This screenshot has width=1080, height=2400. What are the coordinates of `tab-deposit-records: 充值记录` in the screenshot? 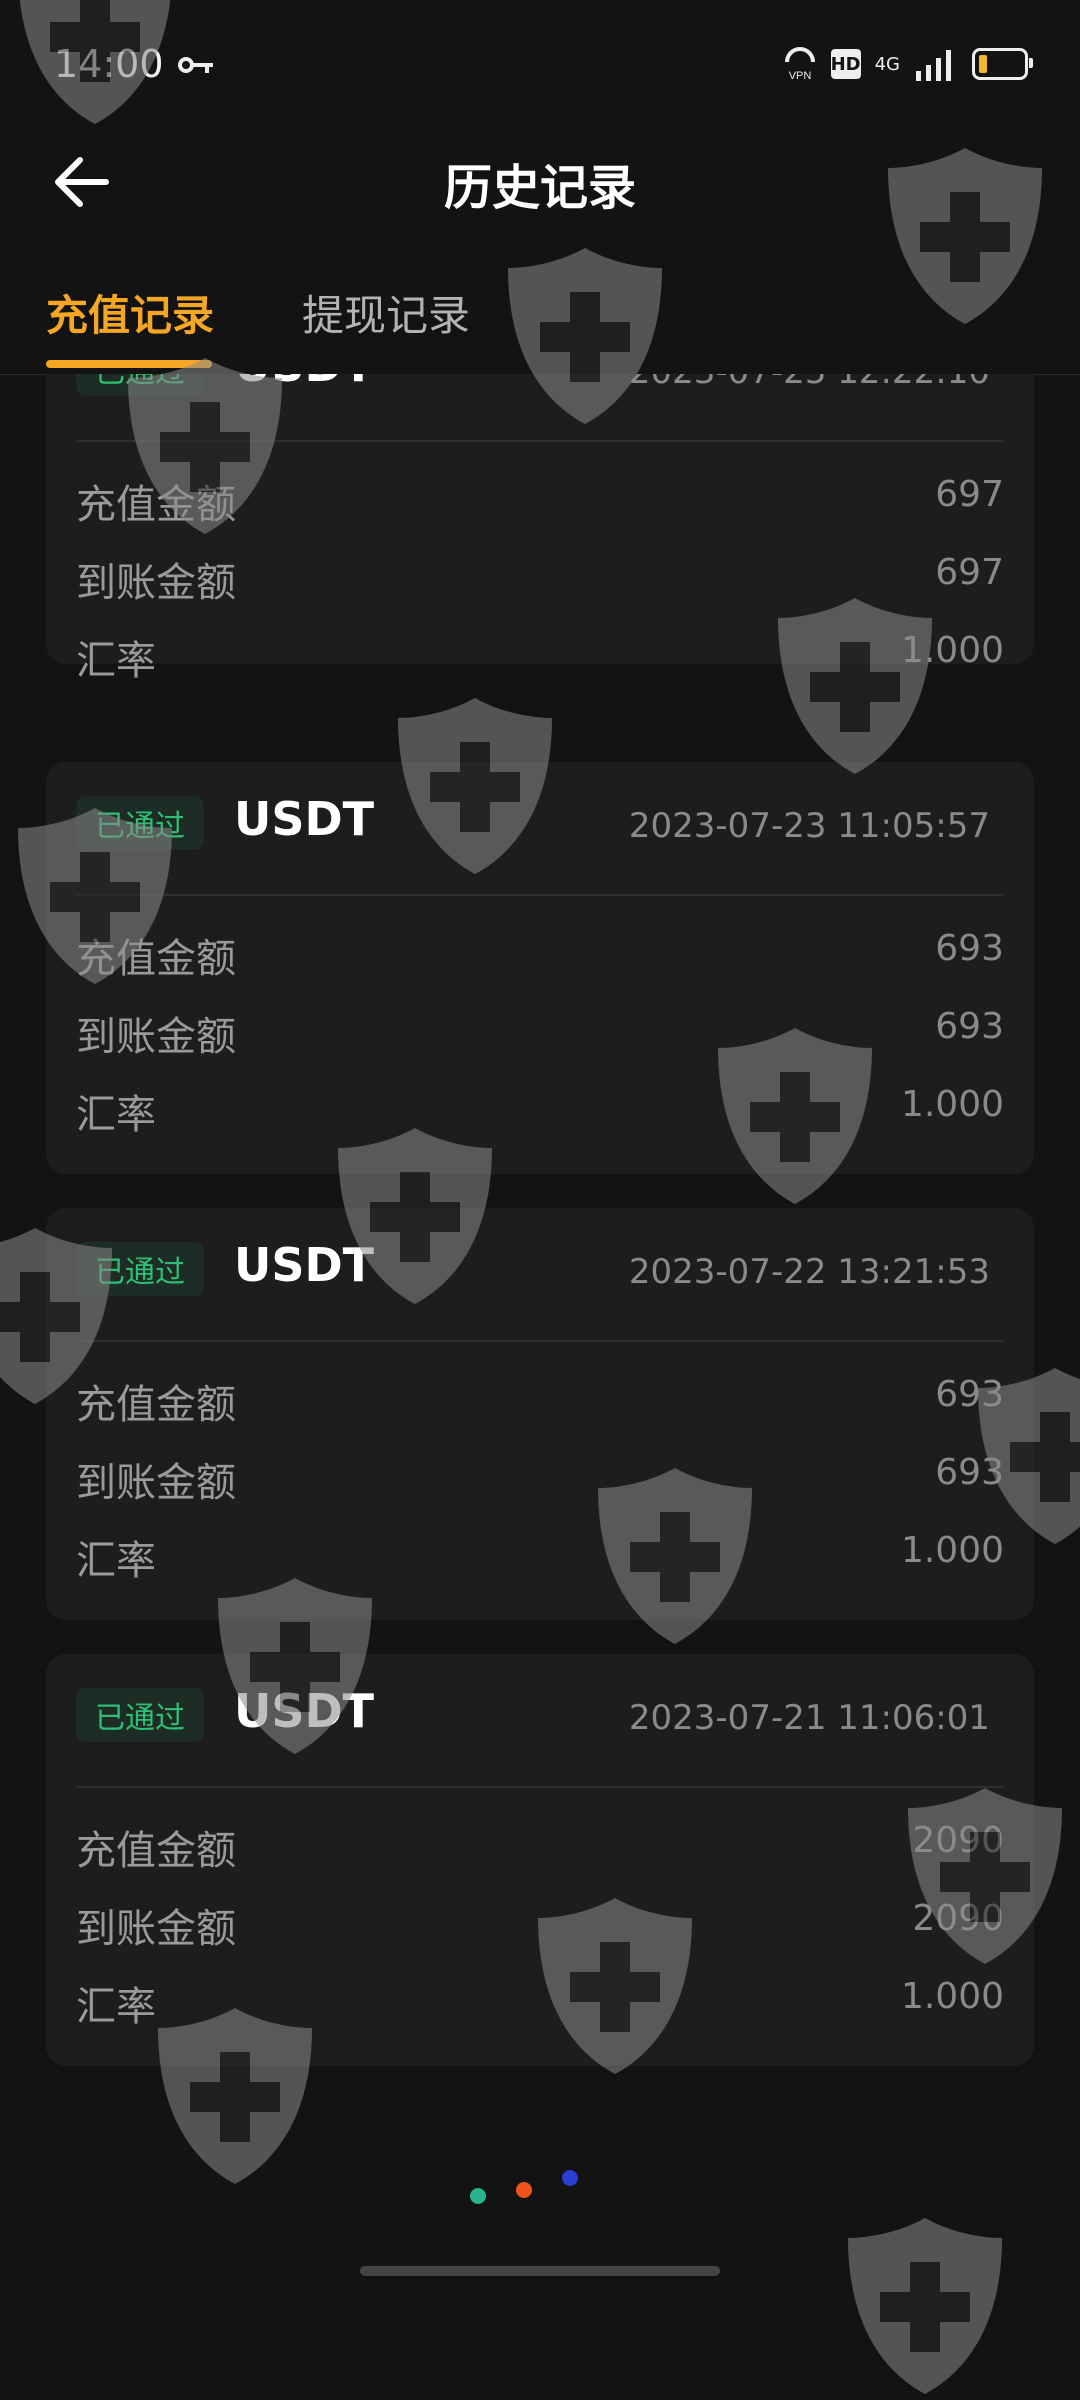 It's located at (130, 312).